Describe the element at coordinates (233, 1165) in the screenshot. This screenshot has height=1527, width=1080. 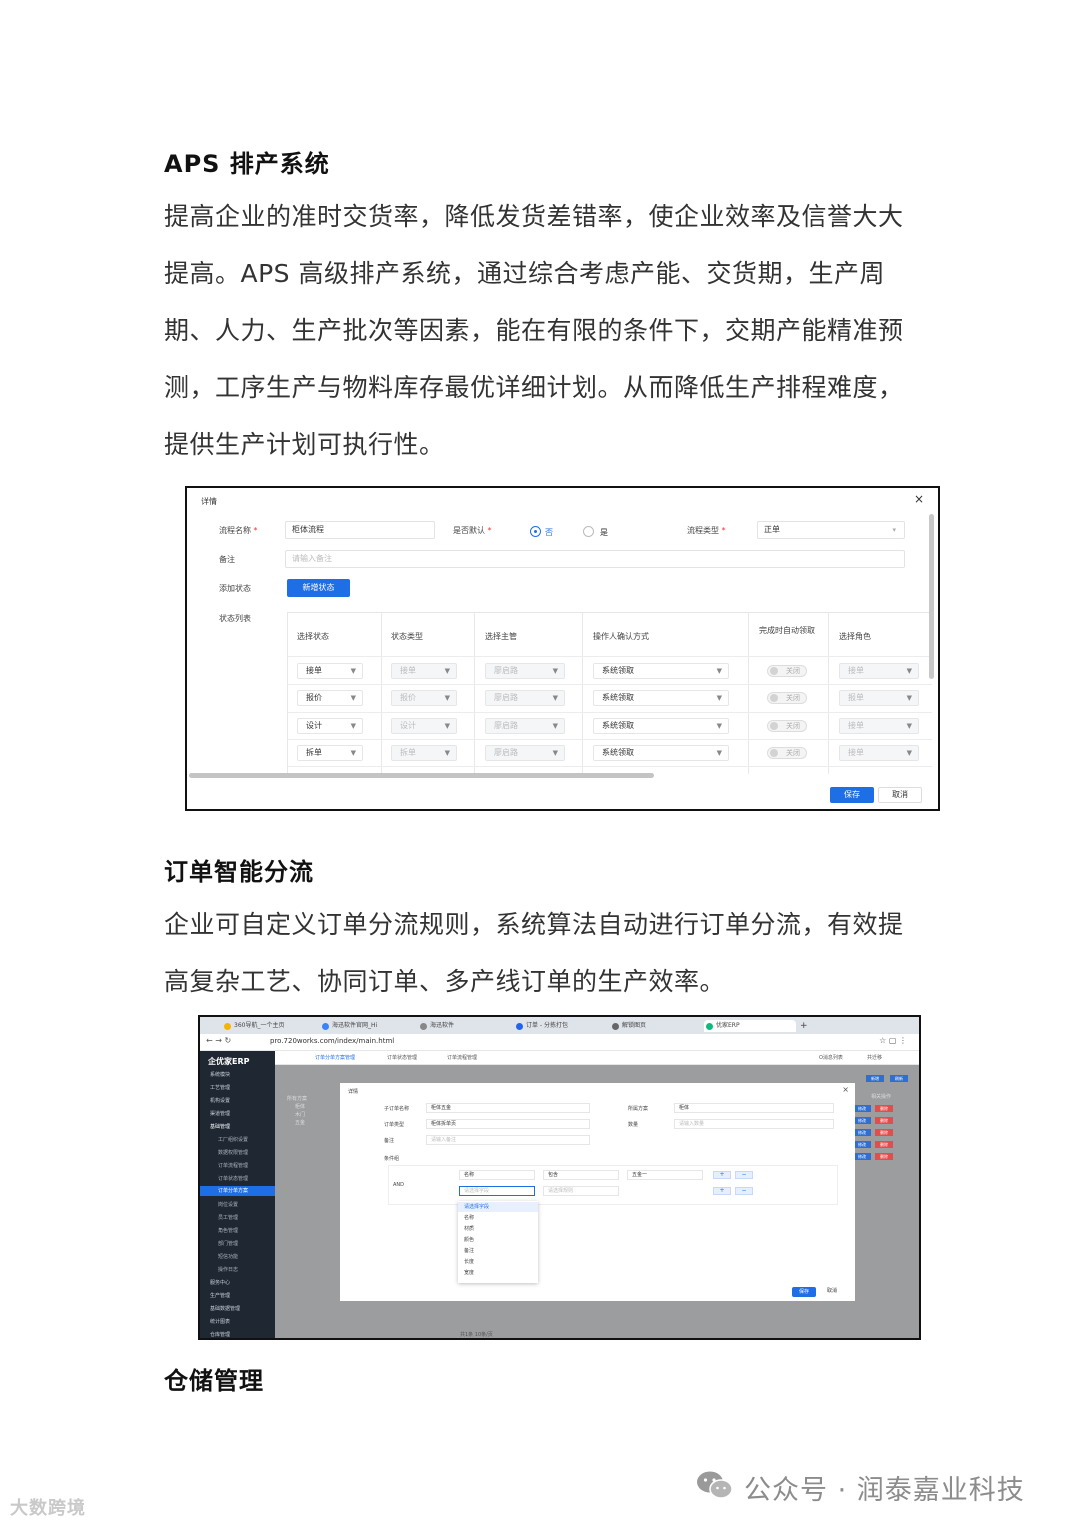
I see `submenu-item: 订单流程管理` at that location.